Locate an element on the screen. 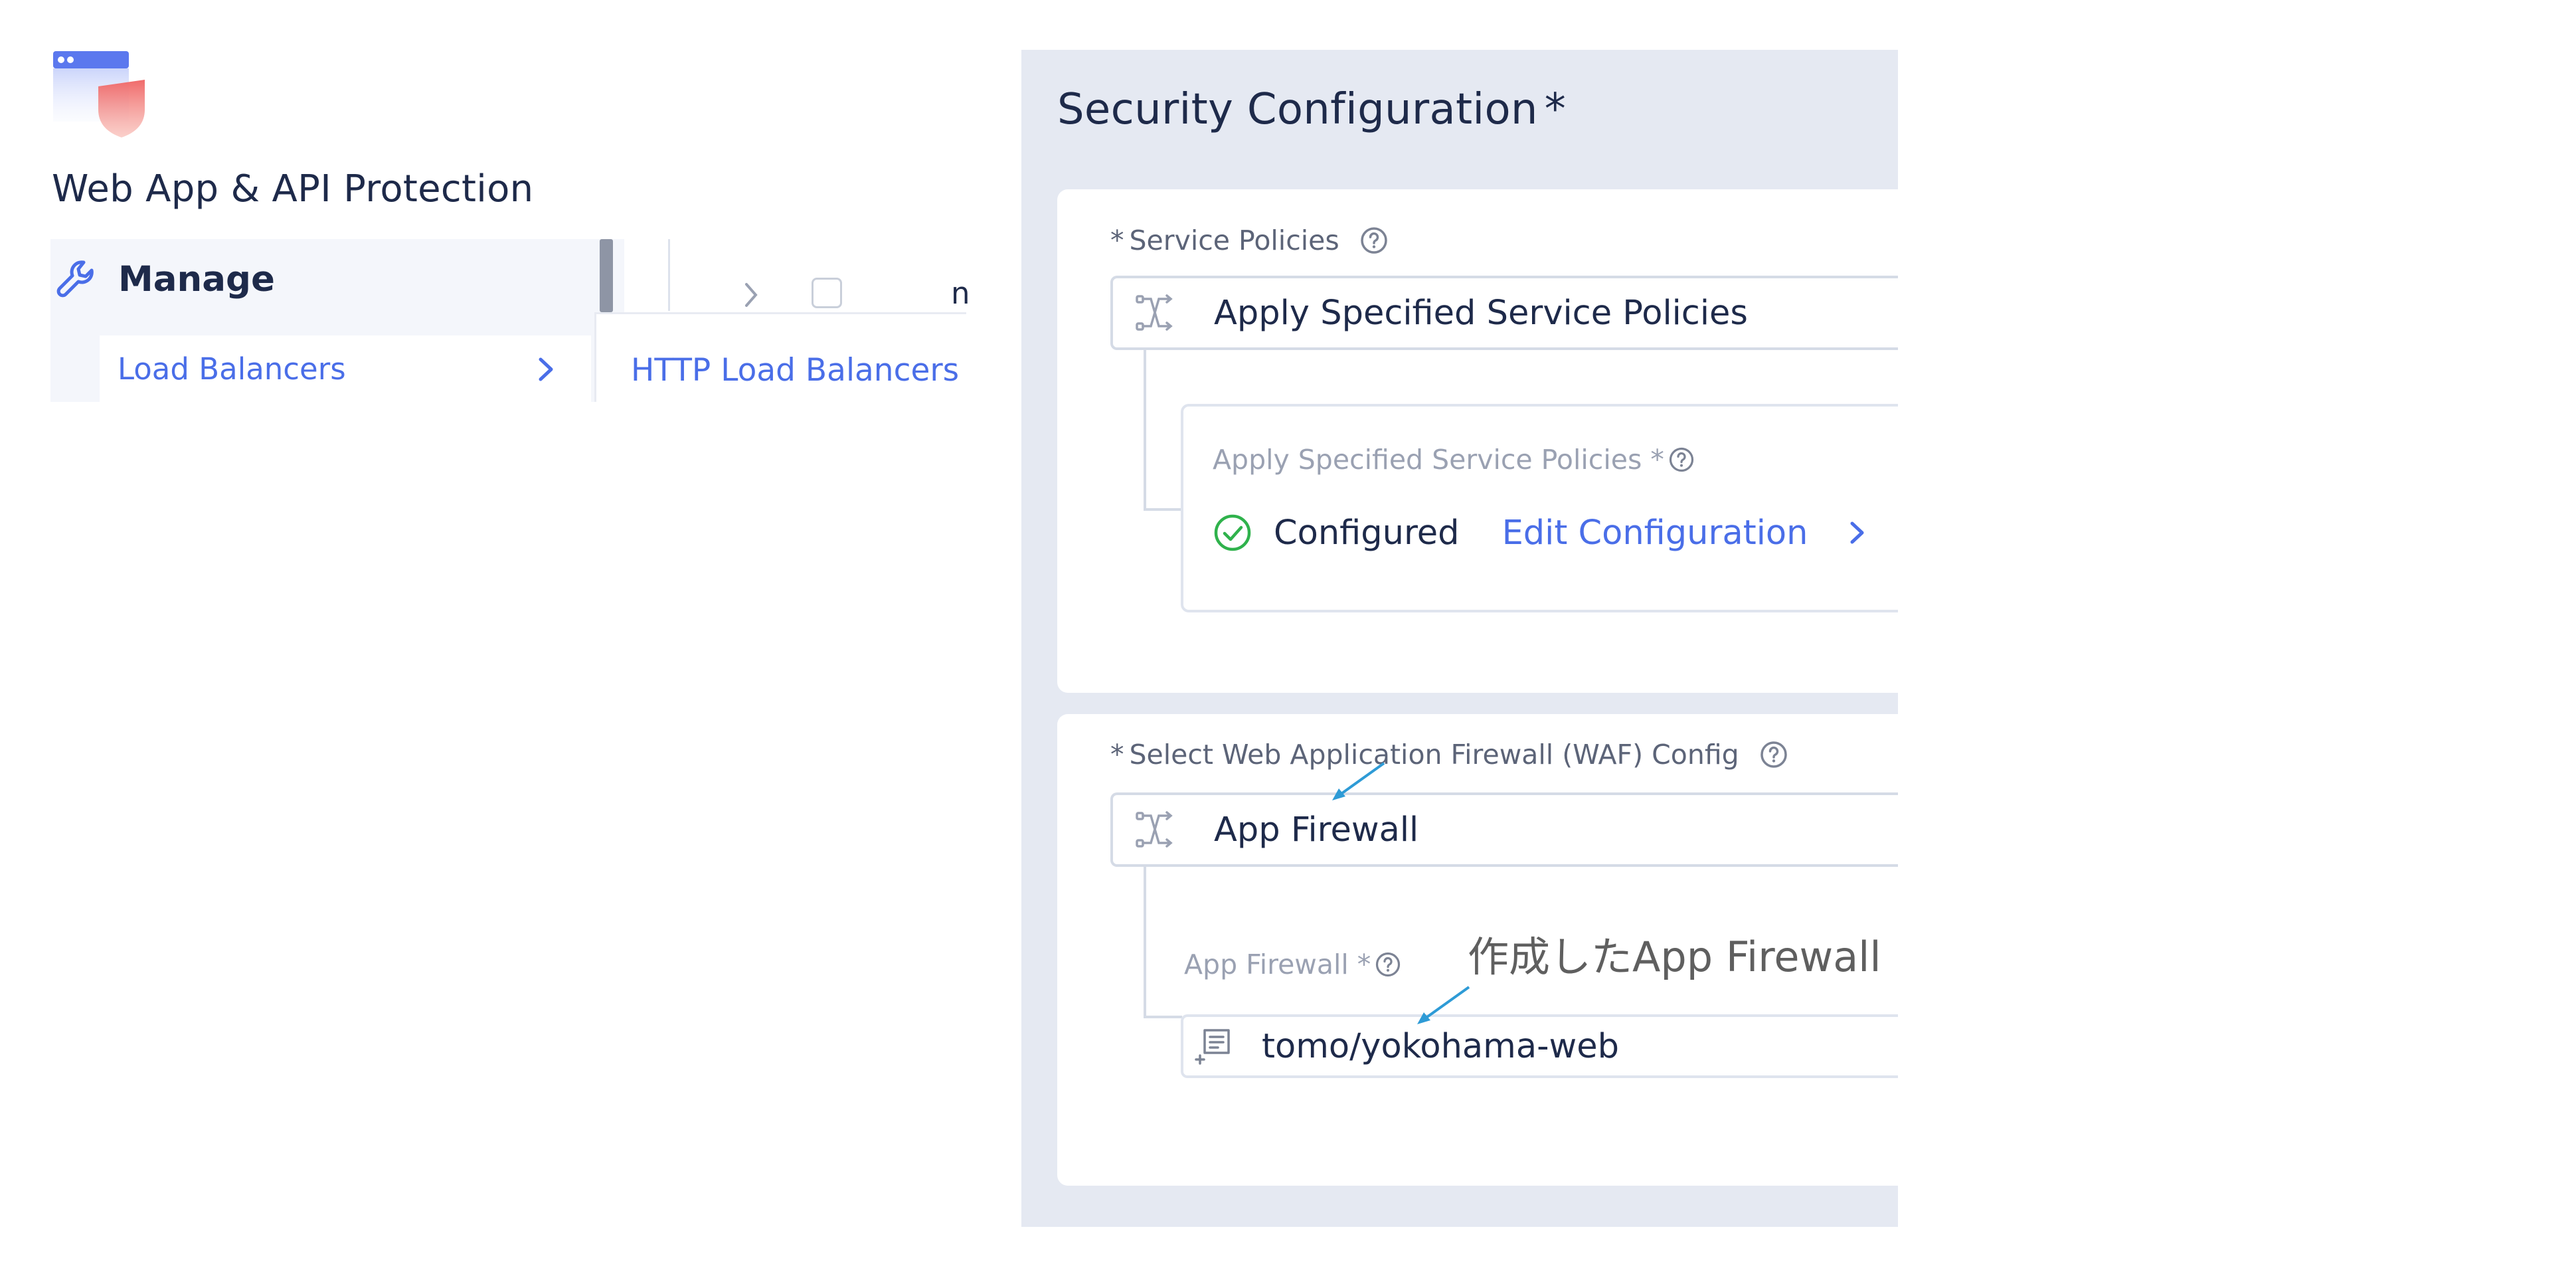 The image size is (2576, 1284). nav-section-label: Manage is located at coordinates (196, 279).